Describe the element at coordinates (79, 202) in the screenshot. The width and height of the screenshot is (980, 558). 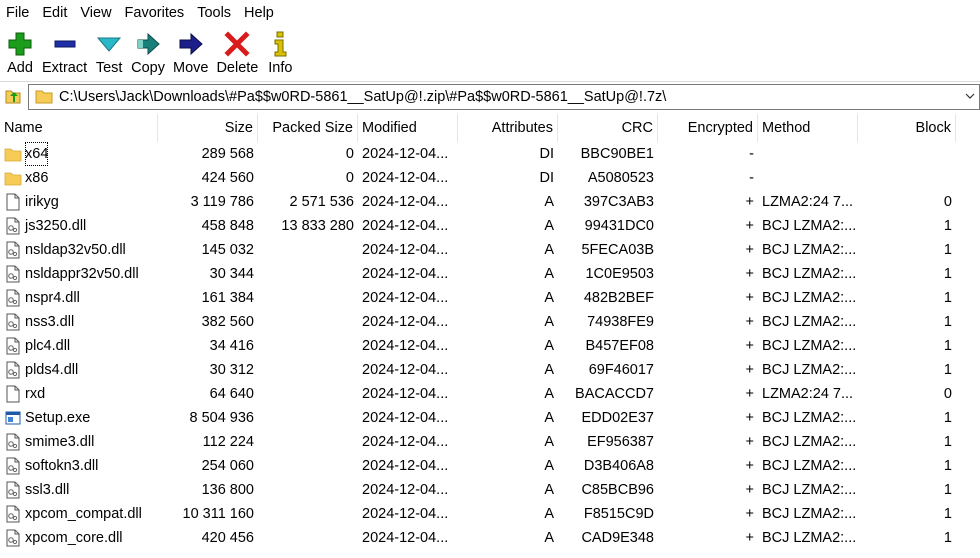
I see `name-cell: irikyg` at that location.